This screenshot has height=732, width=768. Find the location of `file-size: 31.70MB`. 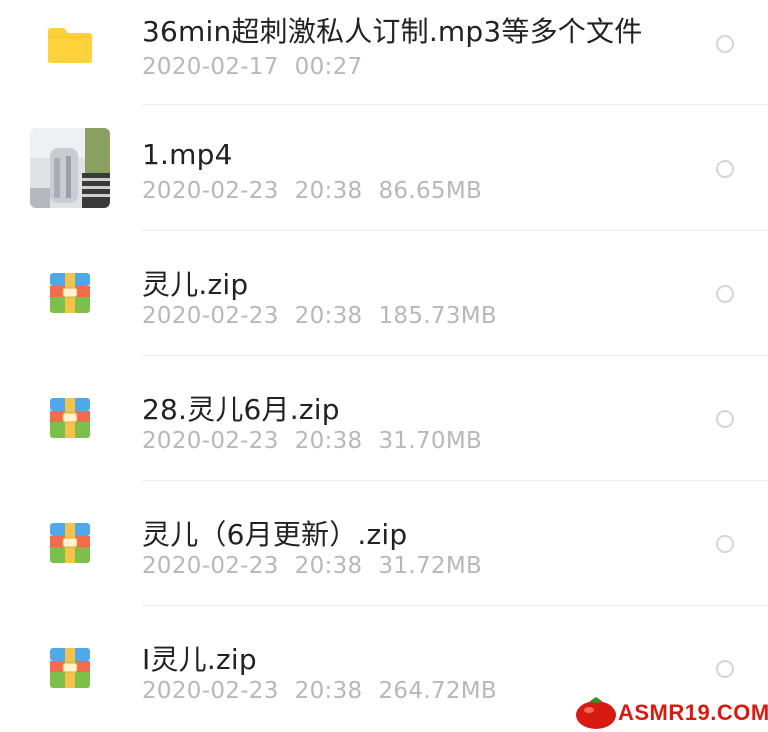

file-size: 31.70MB is located at coordinates (430, 441).